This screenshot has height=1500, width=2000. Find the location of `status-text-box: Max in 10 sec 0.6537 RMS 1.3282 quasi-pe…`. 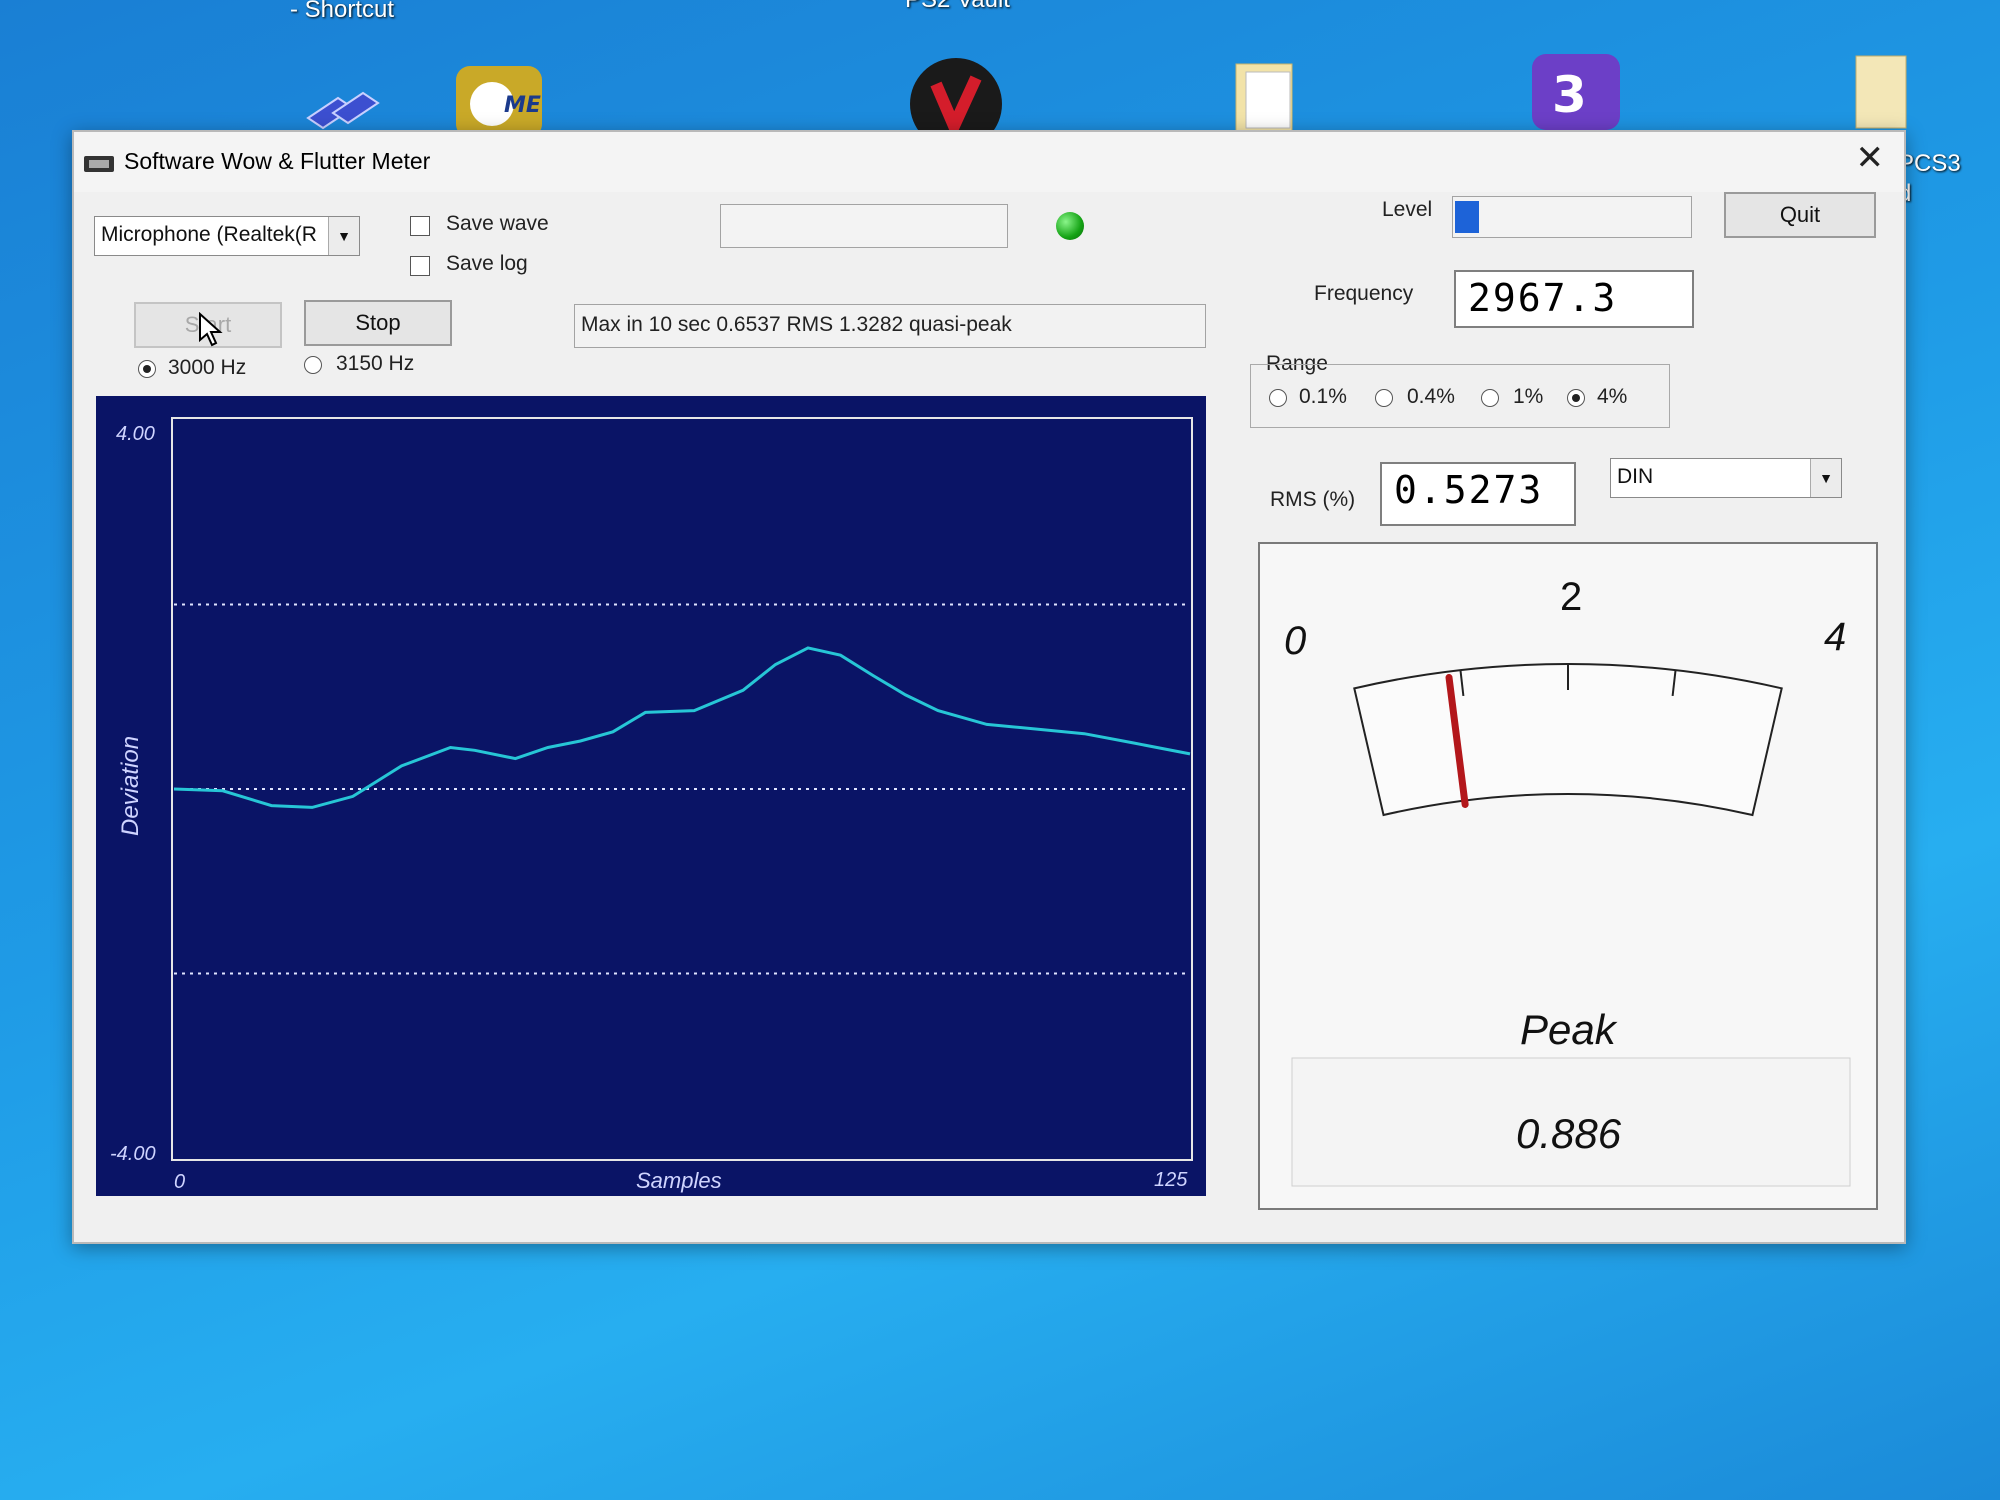

status-text-box: Max in 10 sec 0.6537 RMS 1.3282 quasi-pe… is located at coordinates (890, 326).